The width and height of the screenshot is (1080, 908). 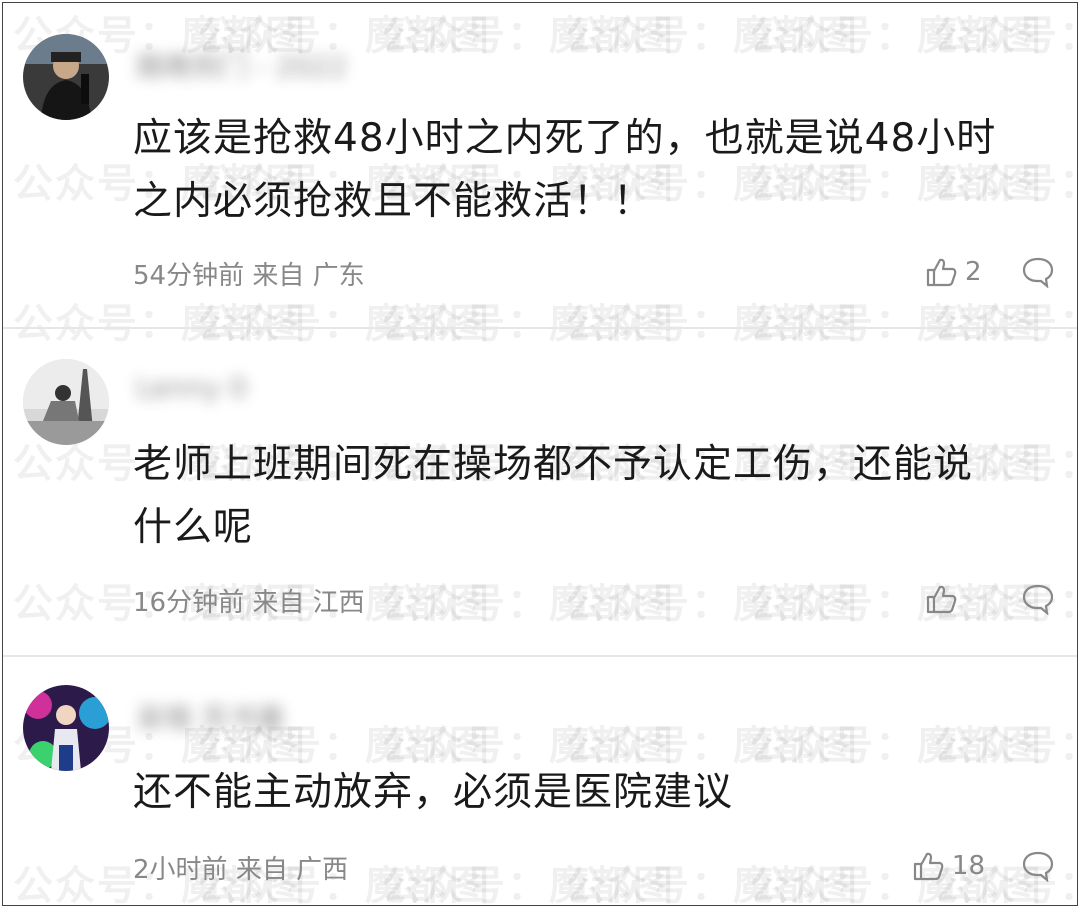 I want to click on comment-time: 2小时前, so click(x=180, y=870).